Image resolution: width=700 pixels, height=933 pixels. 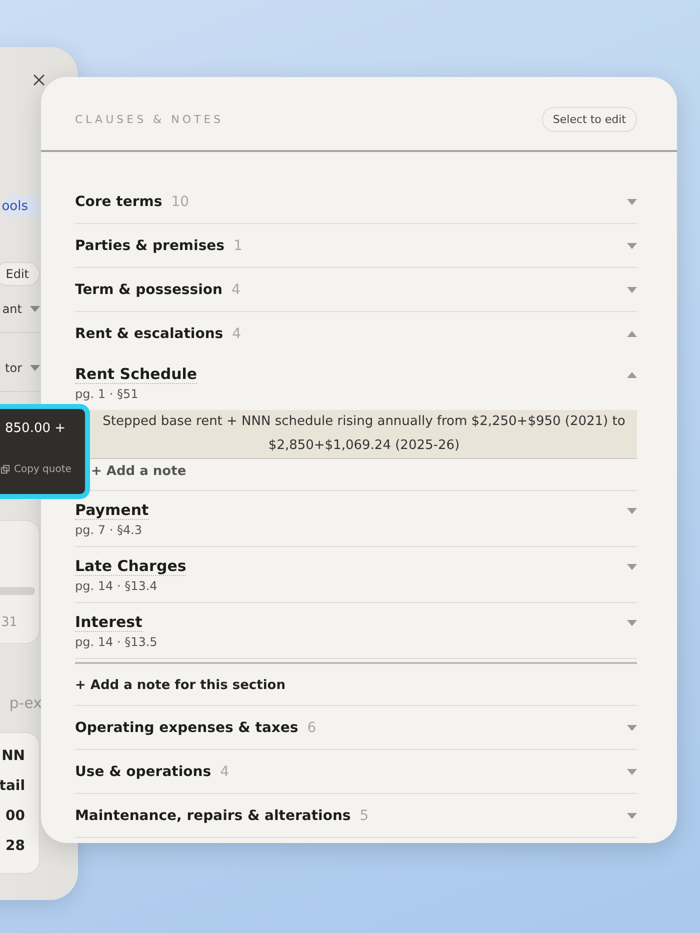 I want to click on clause-reference: pg. 14 · §13.4, so click(x=116, y=586).